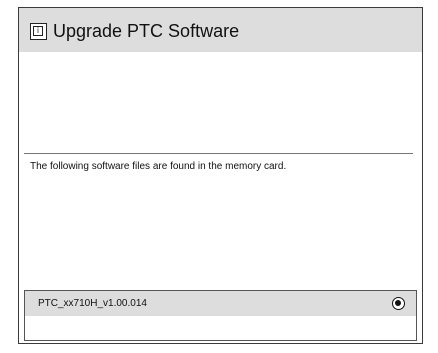  Describe the element at coordinates (92, 303) in the screenshot. I see `file-name: PTC_xx710H_v1.00.014` at that location.